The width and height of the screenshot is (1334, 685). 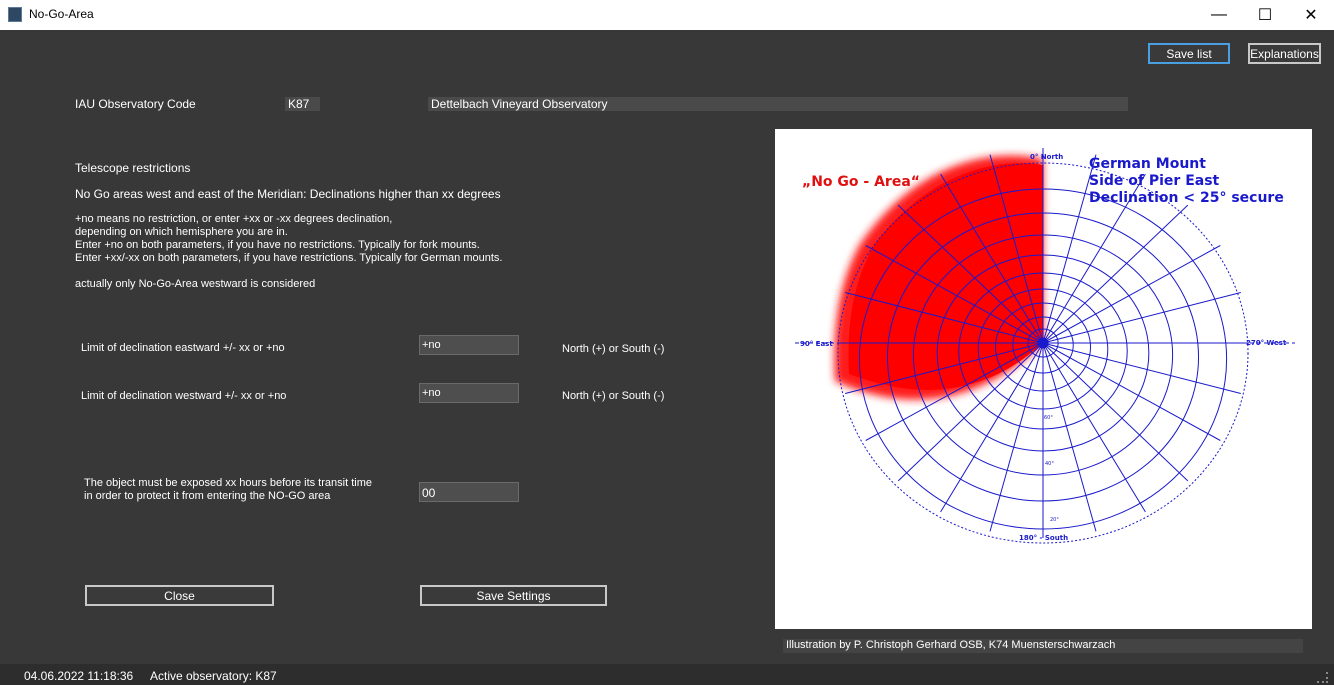 What do you see at coordinates (816, 344) in the screenshot?
I see `east-label: 90° East` at bounding box center [816, 344].